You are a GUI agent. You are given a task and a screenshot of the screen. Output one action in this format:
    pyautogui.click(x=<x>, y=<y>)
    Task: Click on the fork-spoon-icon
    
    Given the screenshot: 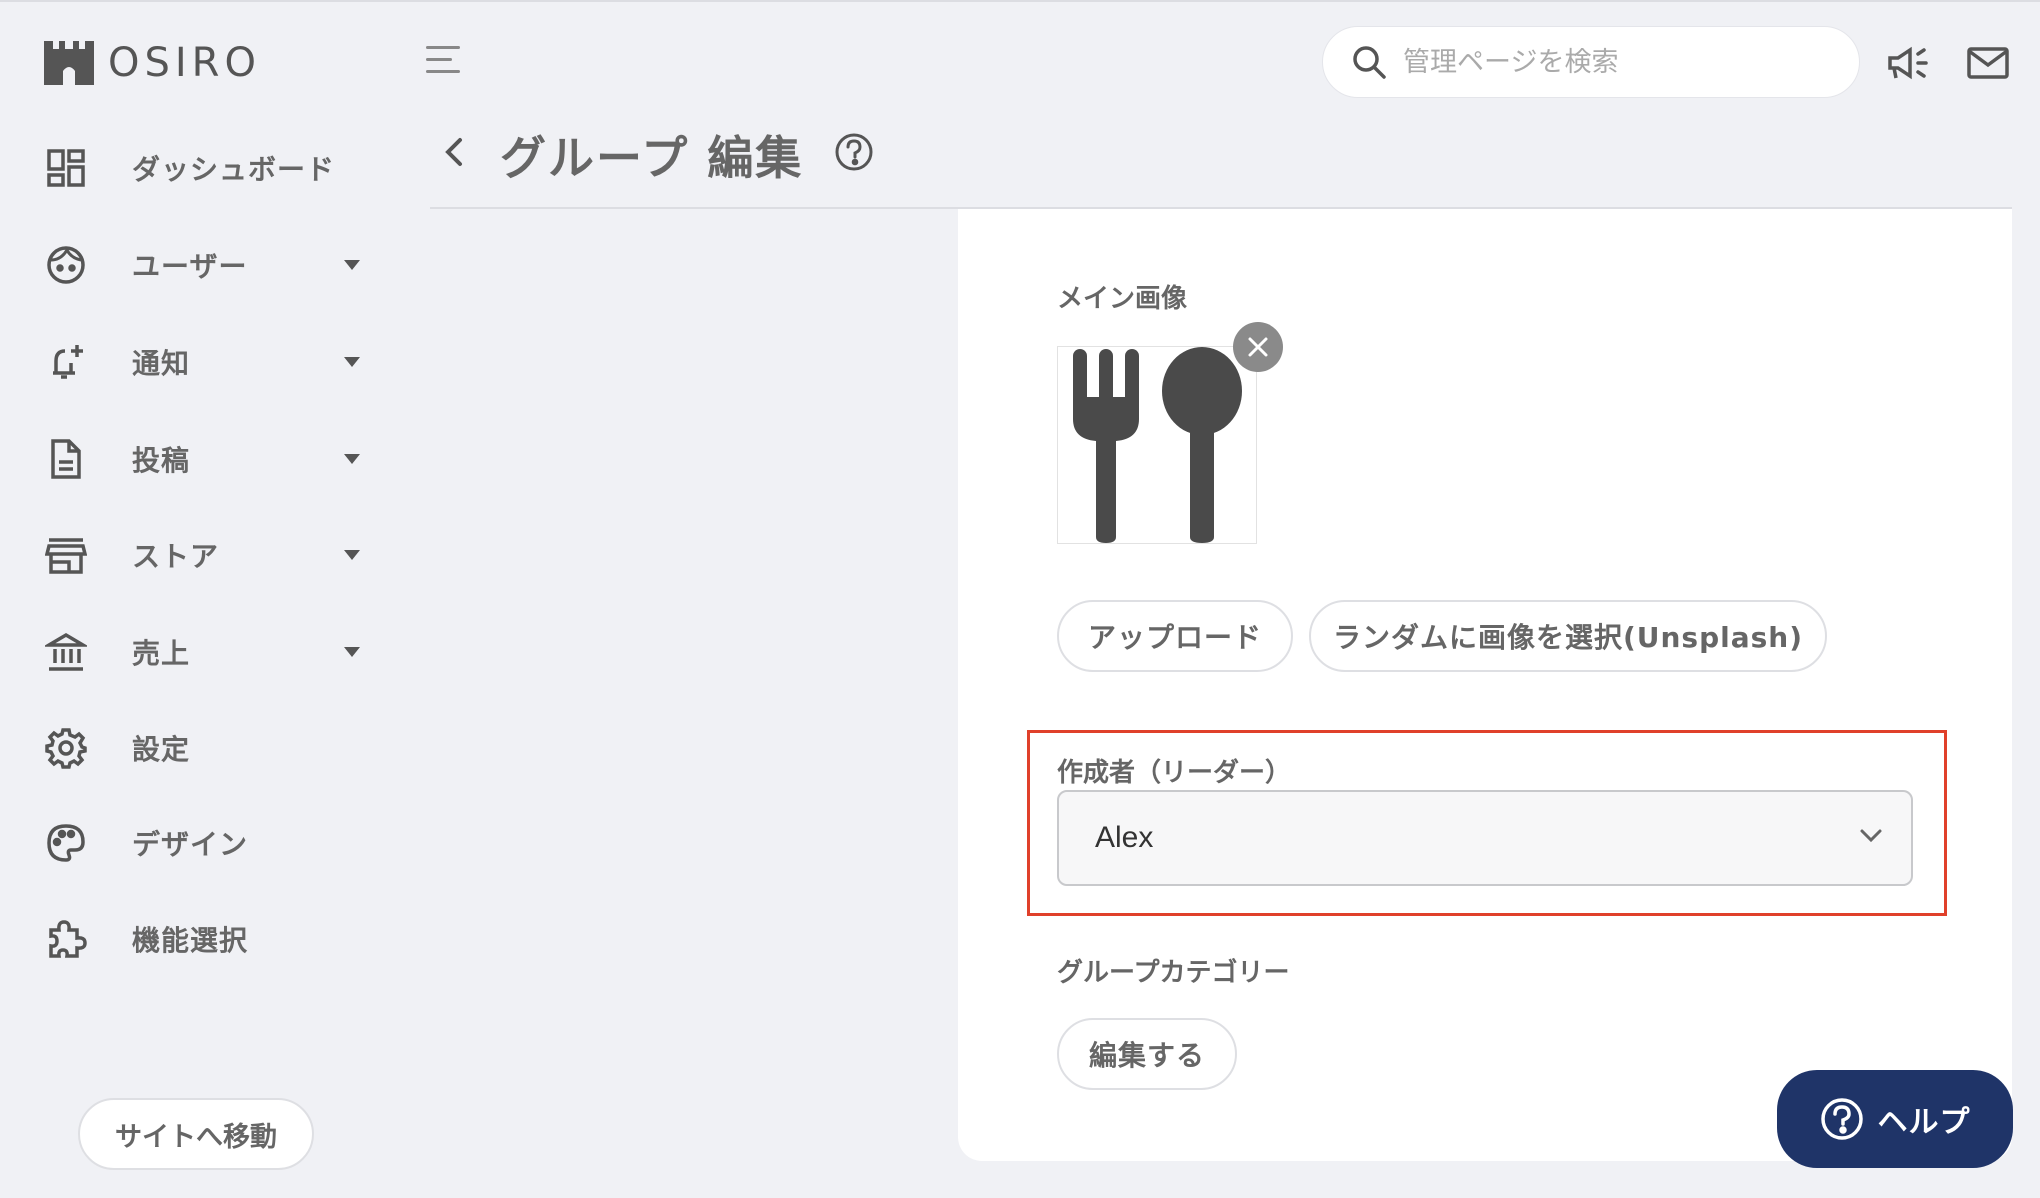 What is the action you would take?
    pyautogui.click(x=1157, y=445)
    